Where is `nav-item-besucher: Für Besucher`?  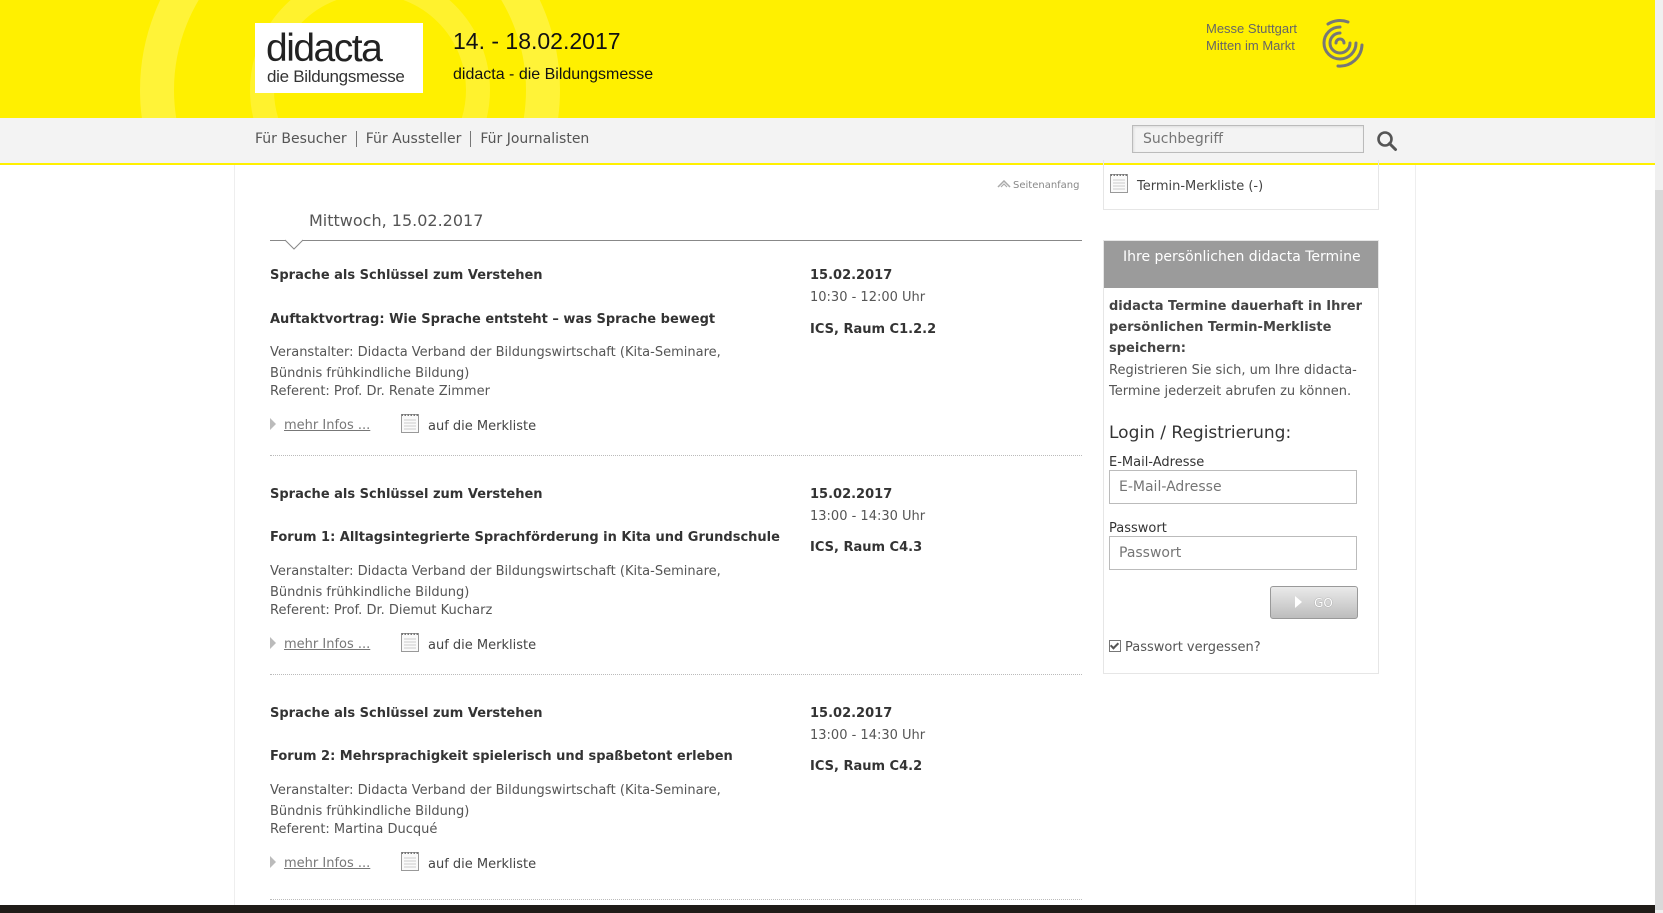 nav-item-besucher: Für Besucher is located at coordinates (305, 139).